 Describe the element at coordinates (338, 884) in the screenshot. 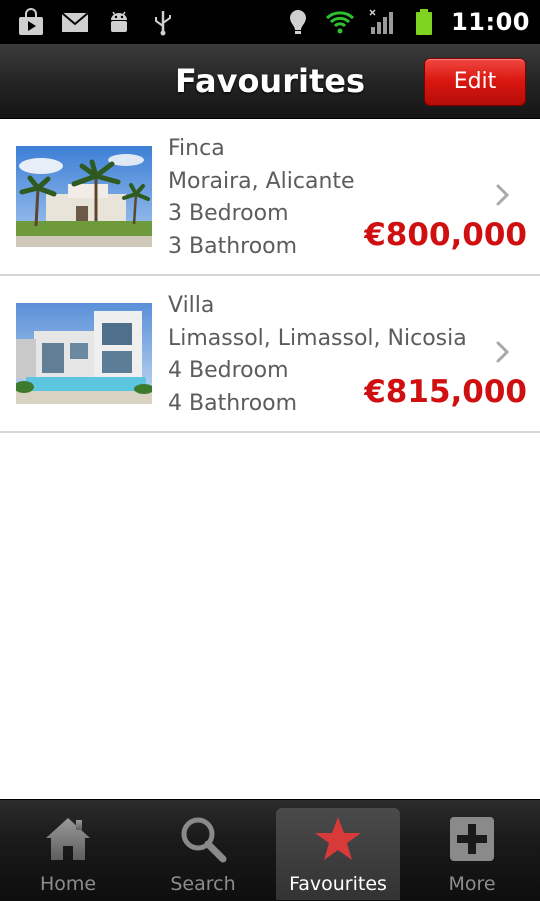

I see `tab-label: Favourites` at that location.